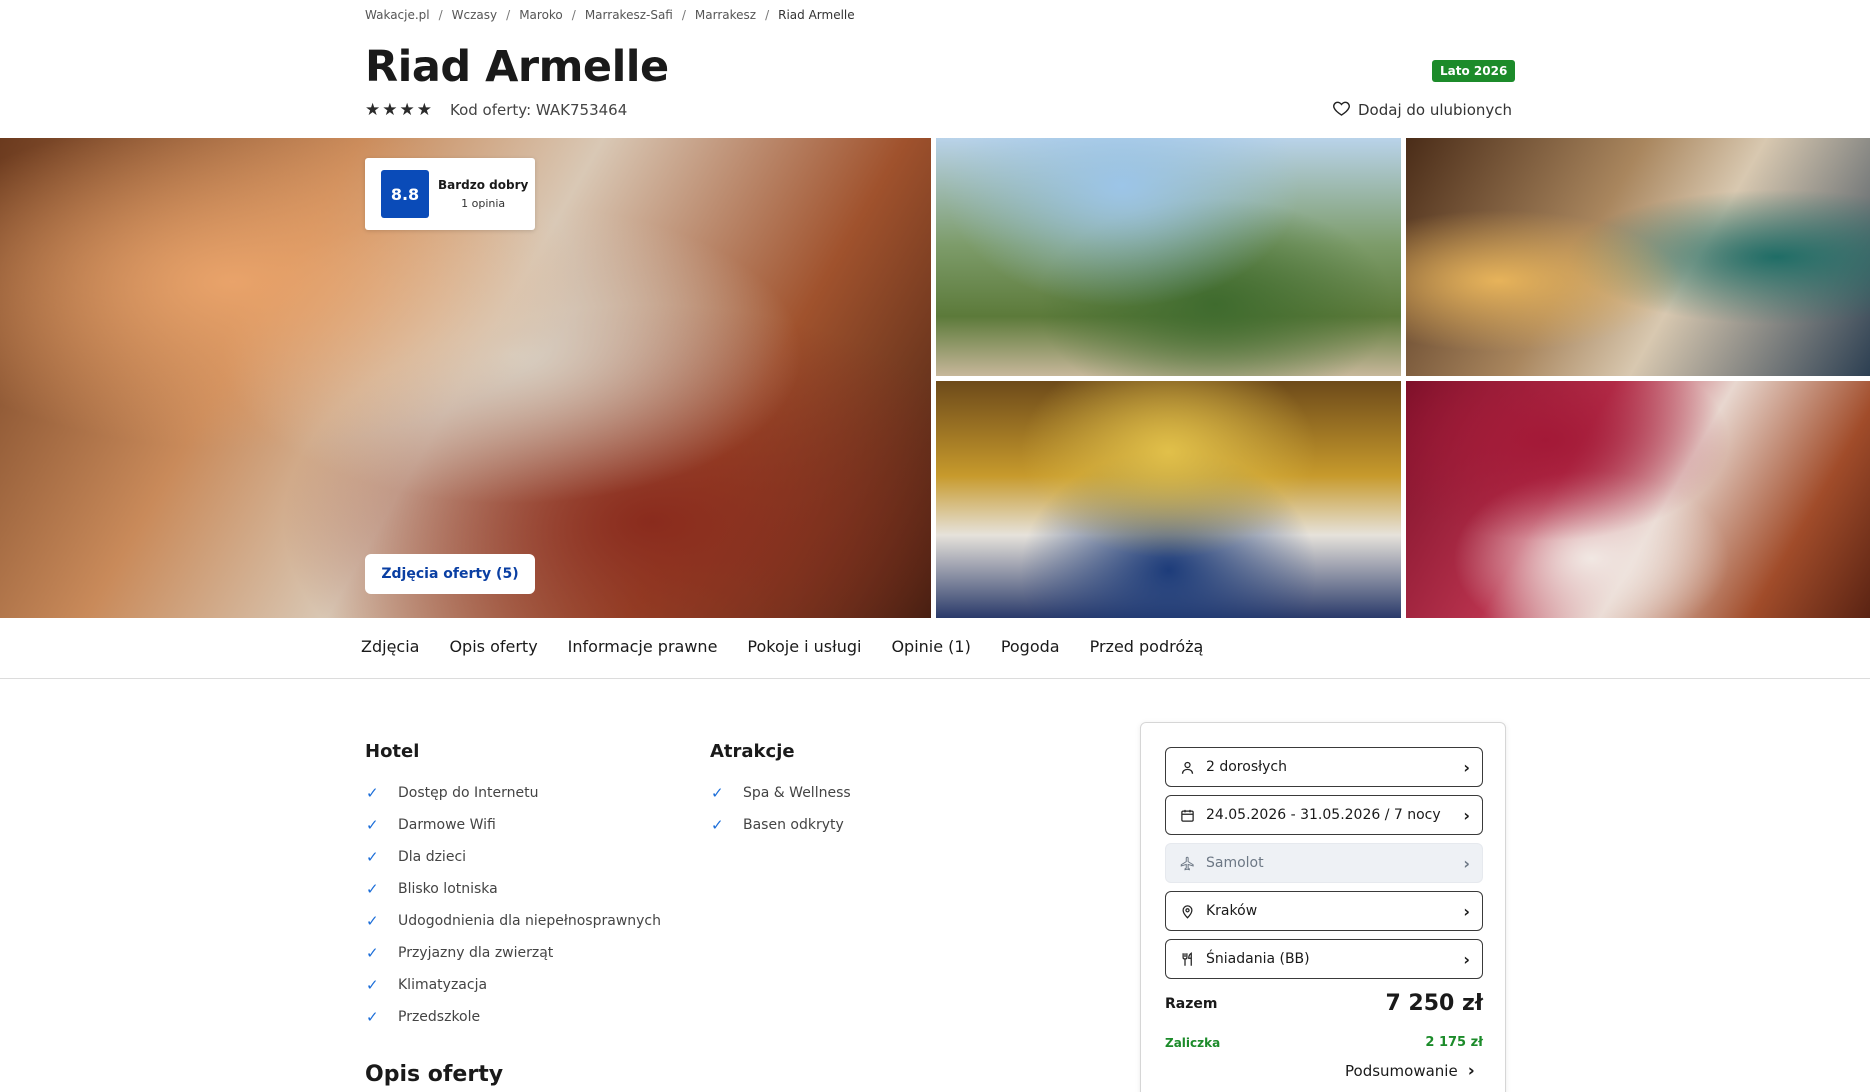 This screenshot has height=1092, width=1870. Describe the element at coordinates (752, 751) in the screenshot. I see `attractions-heading: Atrakcje` at that location.